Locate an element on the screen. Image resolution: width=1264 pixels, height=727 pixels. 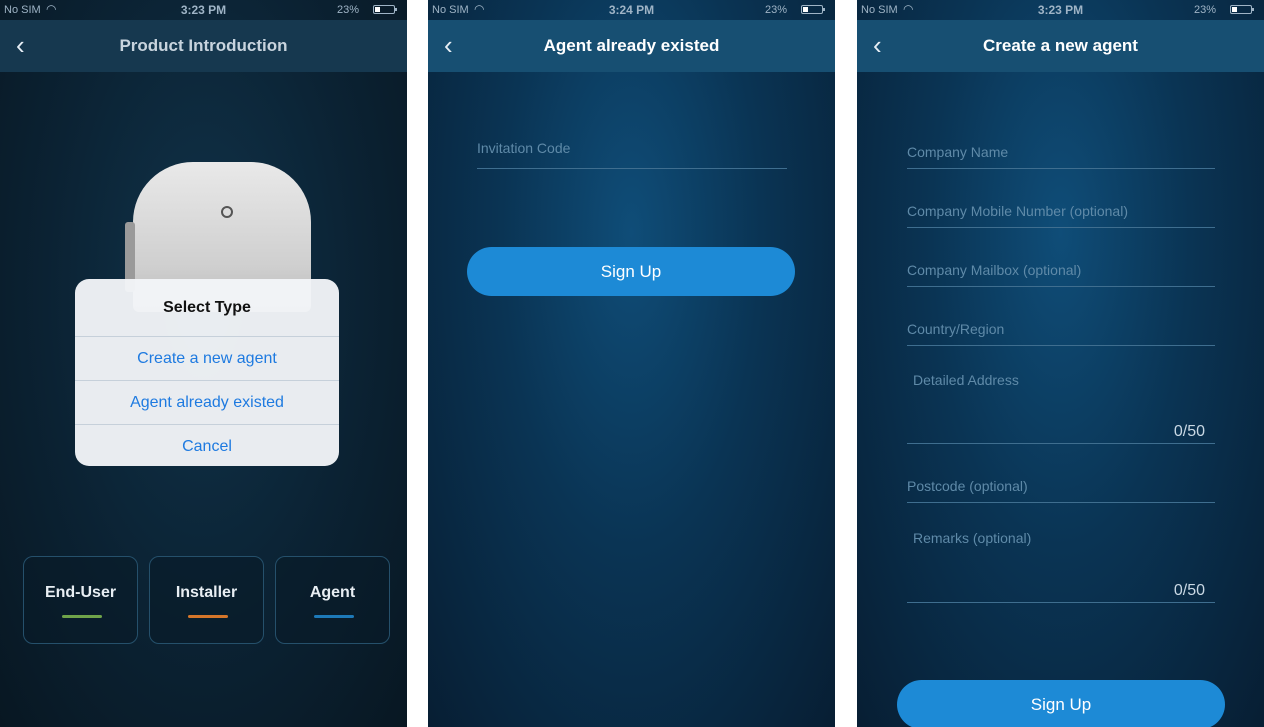
postcode-field is located at coordinates (1061, 487).